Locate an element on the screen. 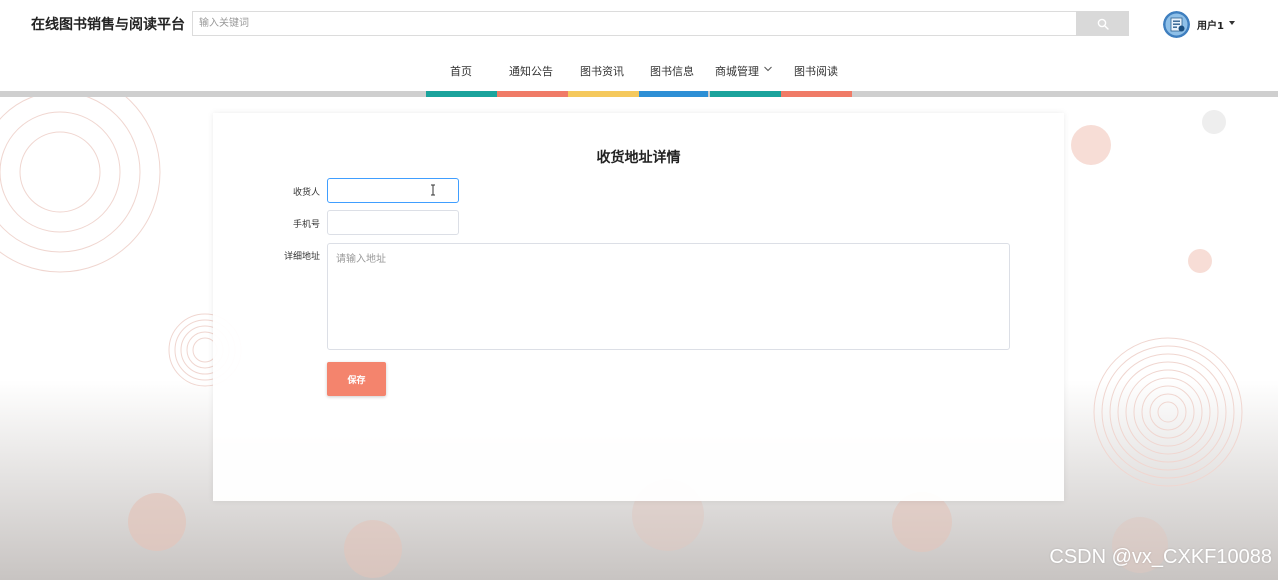  text-cursor-icon is located at coordinates (433, 190).